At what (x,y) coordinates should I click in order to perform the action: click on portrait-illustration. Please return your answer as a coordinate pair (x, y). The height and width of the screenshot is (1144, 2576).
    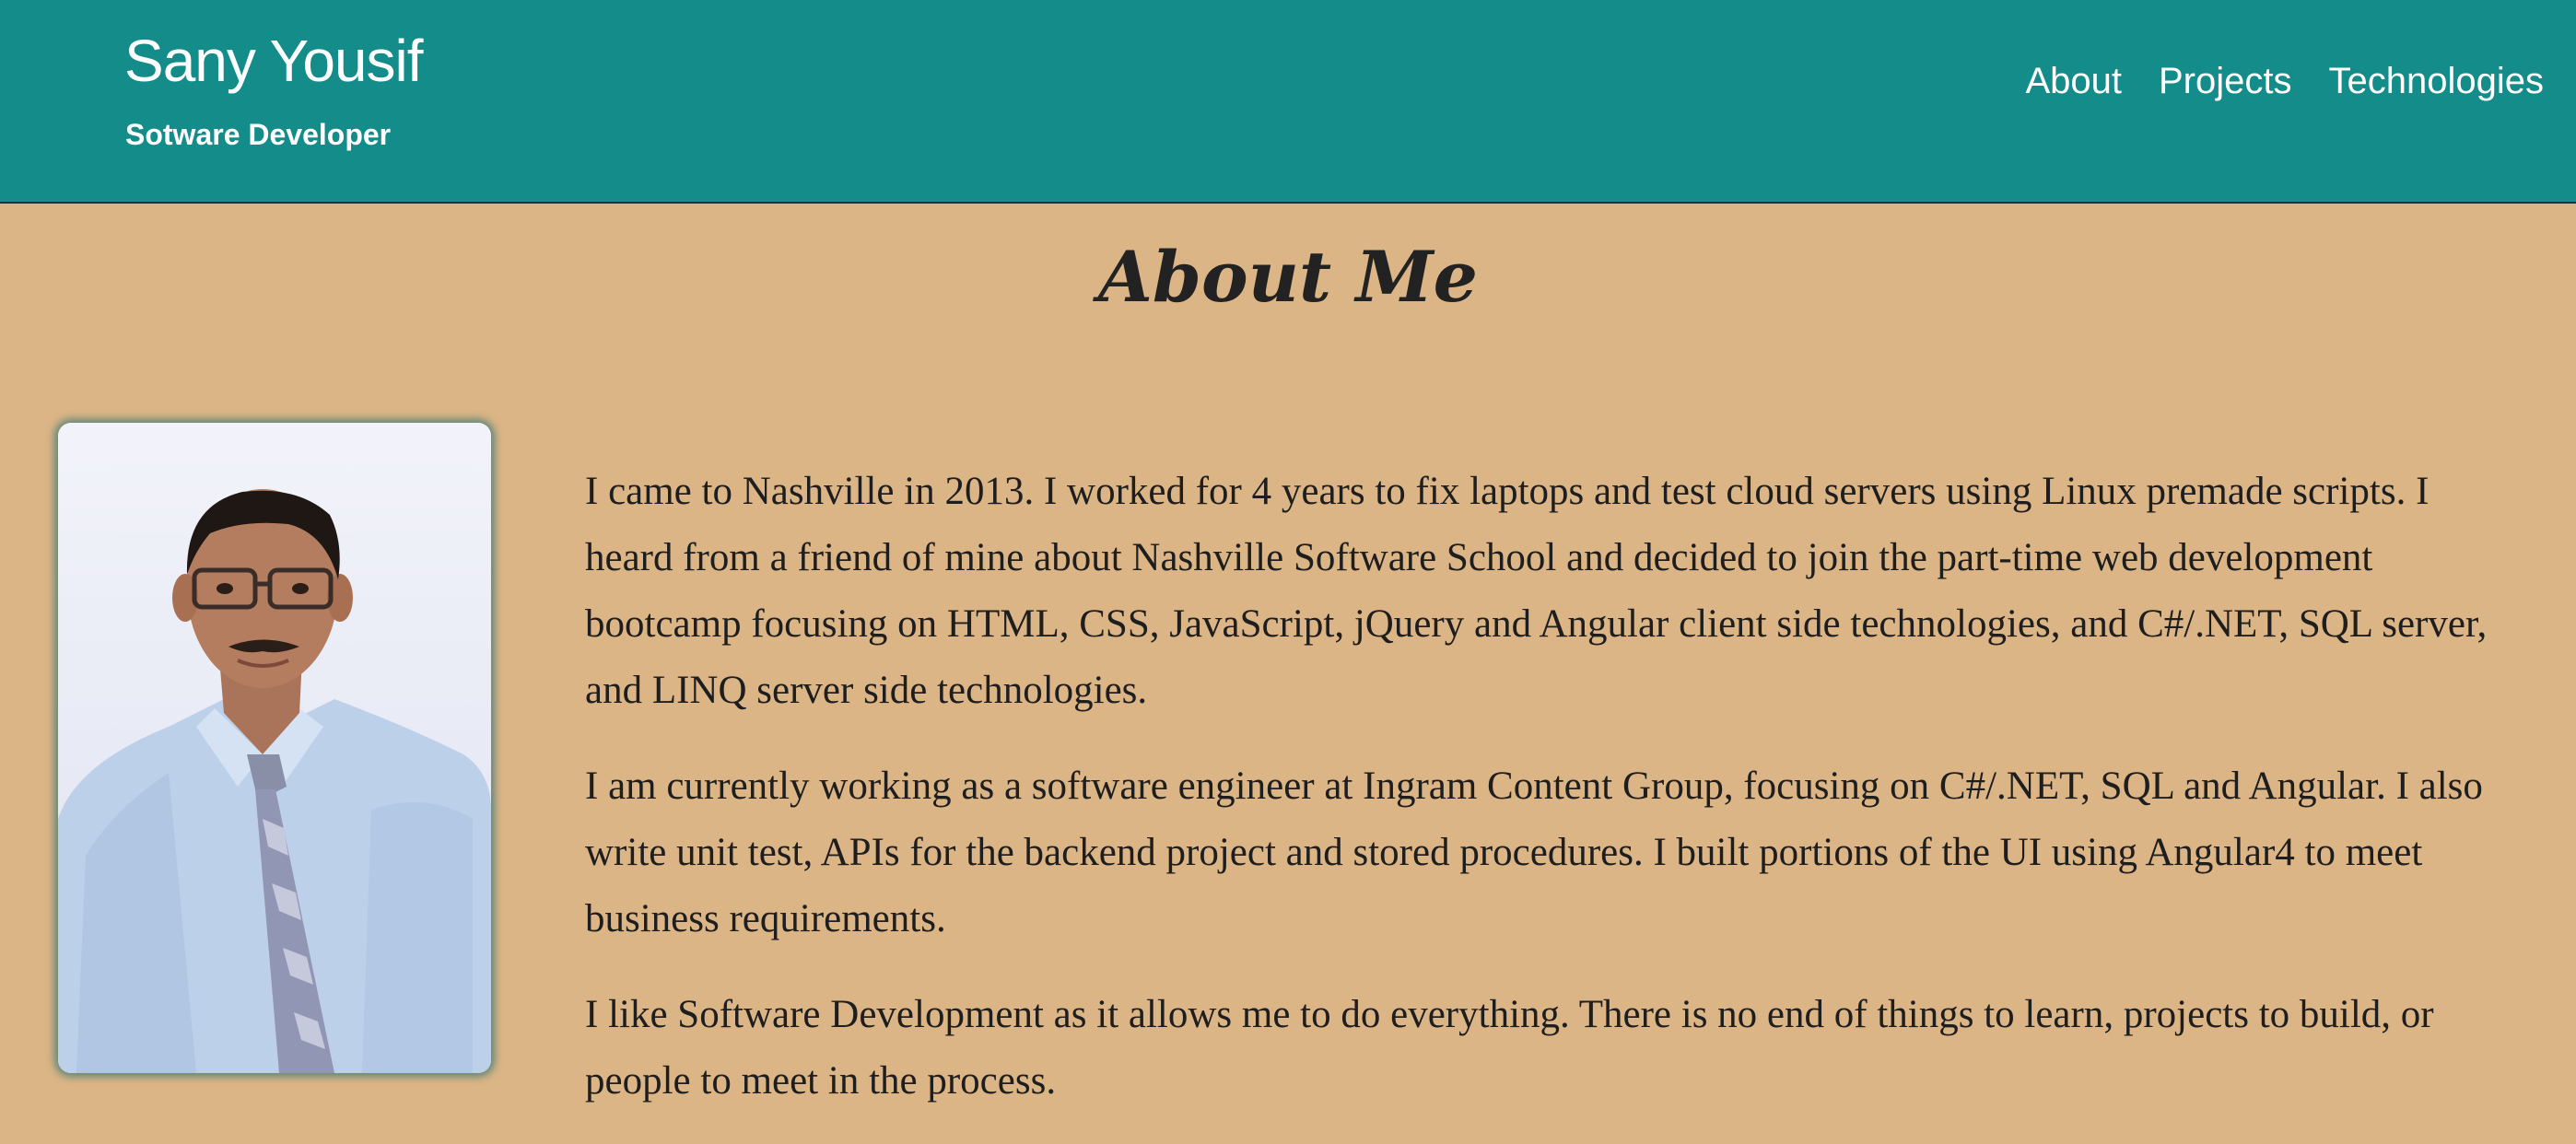
    Looking at the image, I should click on (274, 781).